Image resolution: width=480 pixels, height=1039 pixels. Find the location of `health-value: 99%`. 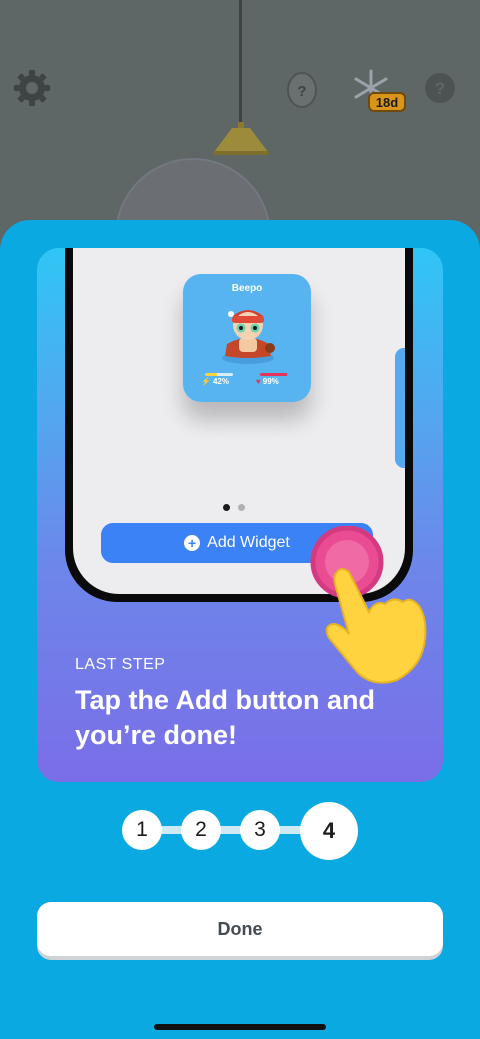

health-value: 99% is located at coordinates (270, 381).